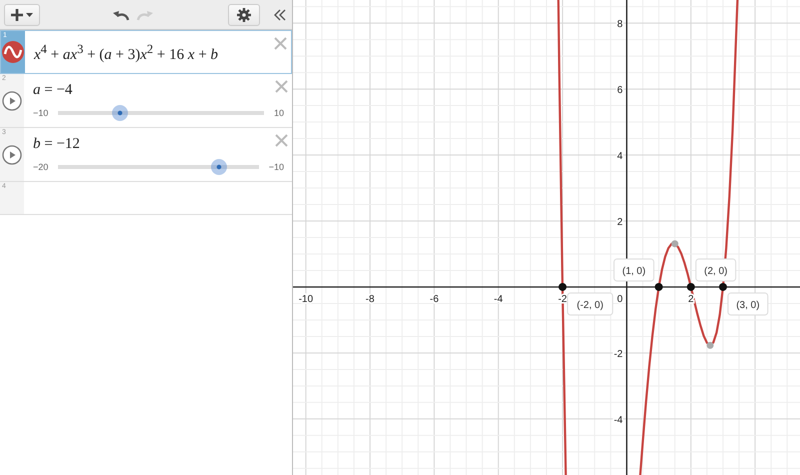 The width and height of the screenshot is (800, 475). I want to click on origin-label: 0, so click(620, 299).